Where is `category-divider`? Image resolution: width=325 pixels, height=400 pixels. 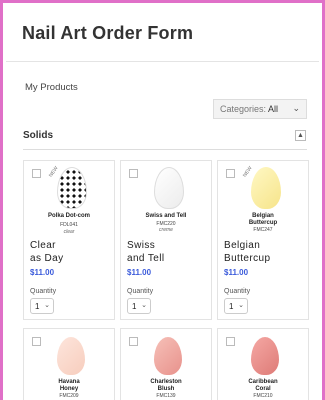
category-divider is located at coordinates (165, 149).